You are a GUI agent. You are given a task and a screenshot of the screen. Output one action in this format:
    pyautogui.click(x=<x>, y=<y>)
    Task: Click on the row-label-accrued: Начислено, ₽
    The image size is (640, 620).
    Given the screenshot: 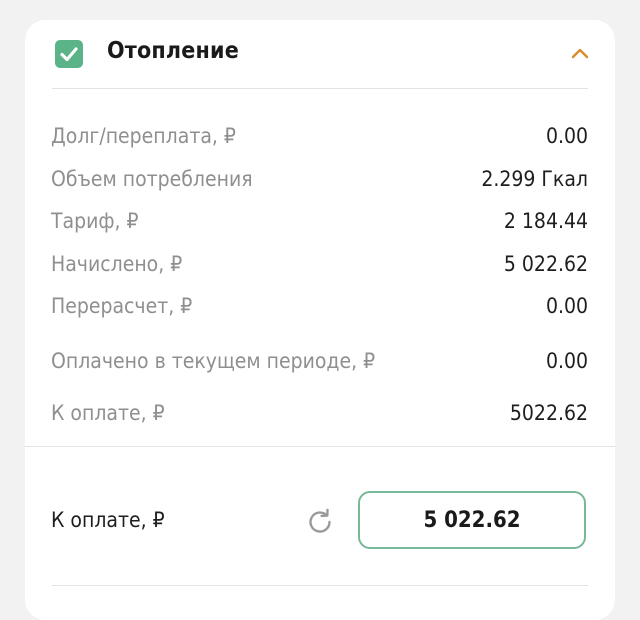 What is the action you would take?
    pyautogui.click(x=117, y=264)
    